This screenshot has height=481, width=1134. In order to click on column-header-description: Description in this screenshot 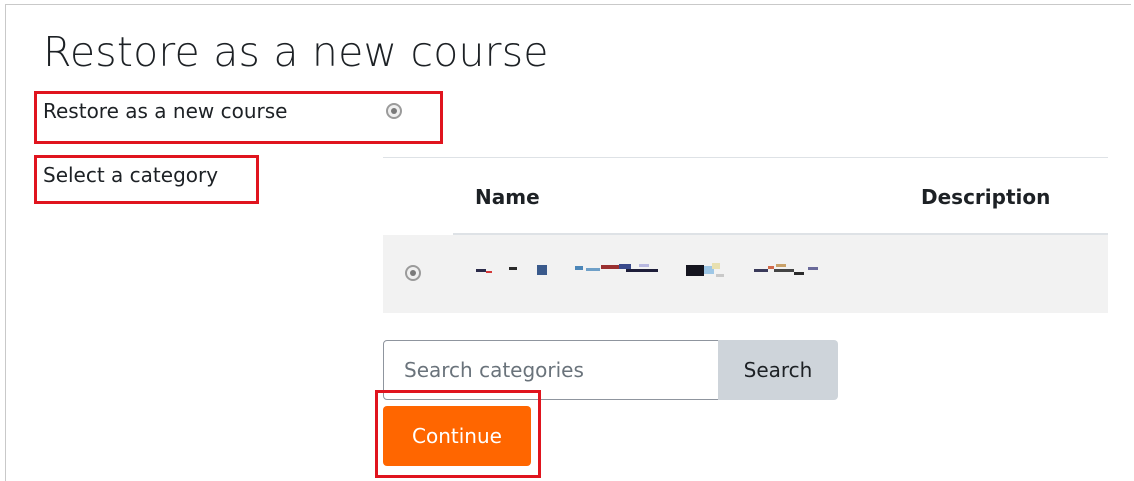, I will do `click(986, 197)`.